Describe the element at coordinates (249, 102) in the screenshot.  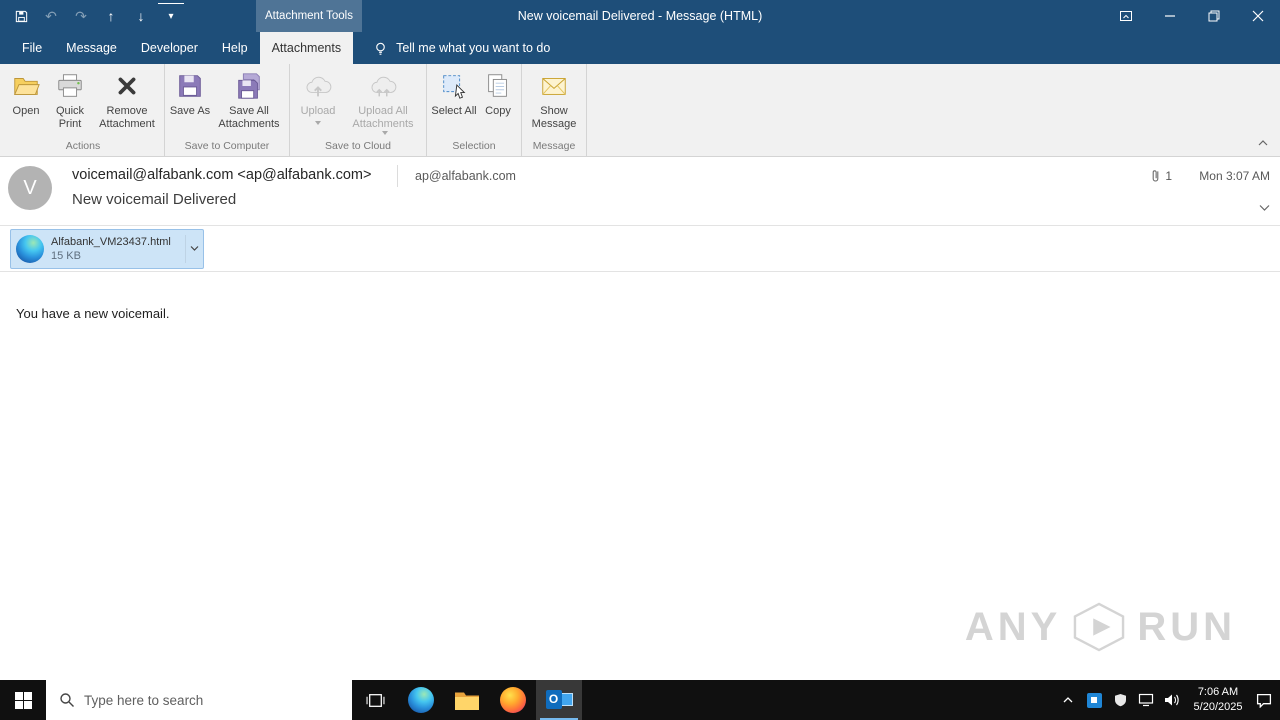
I see `save-all-attachments-button: Save All Attachments` at that location.